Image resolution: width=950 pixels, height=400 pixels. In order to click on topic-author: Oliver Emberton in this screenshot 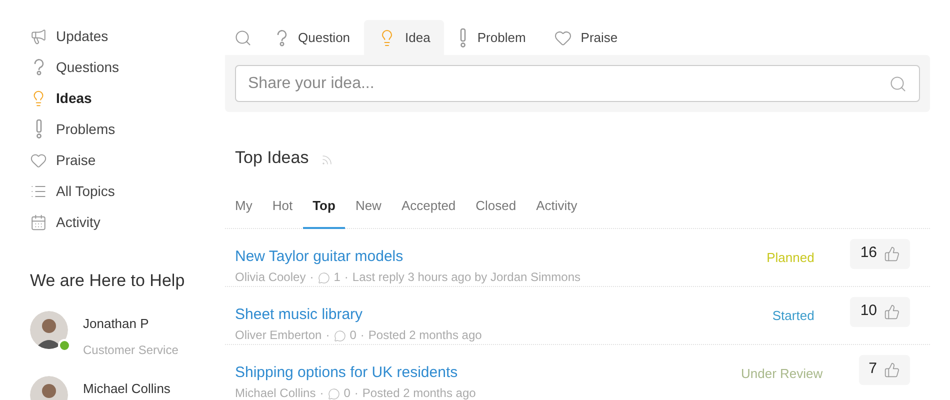, I will do `click(278, 335)`.